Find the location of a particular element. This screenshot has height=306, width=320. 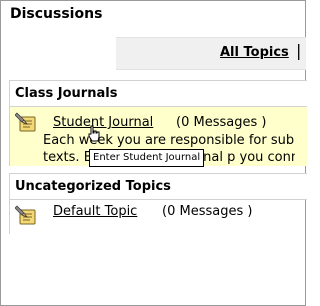

page-title: Discussions is located at coordinates (56, 14).